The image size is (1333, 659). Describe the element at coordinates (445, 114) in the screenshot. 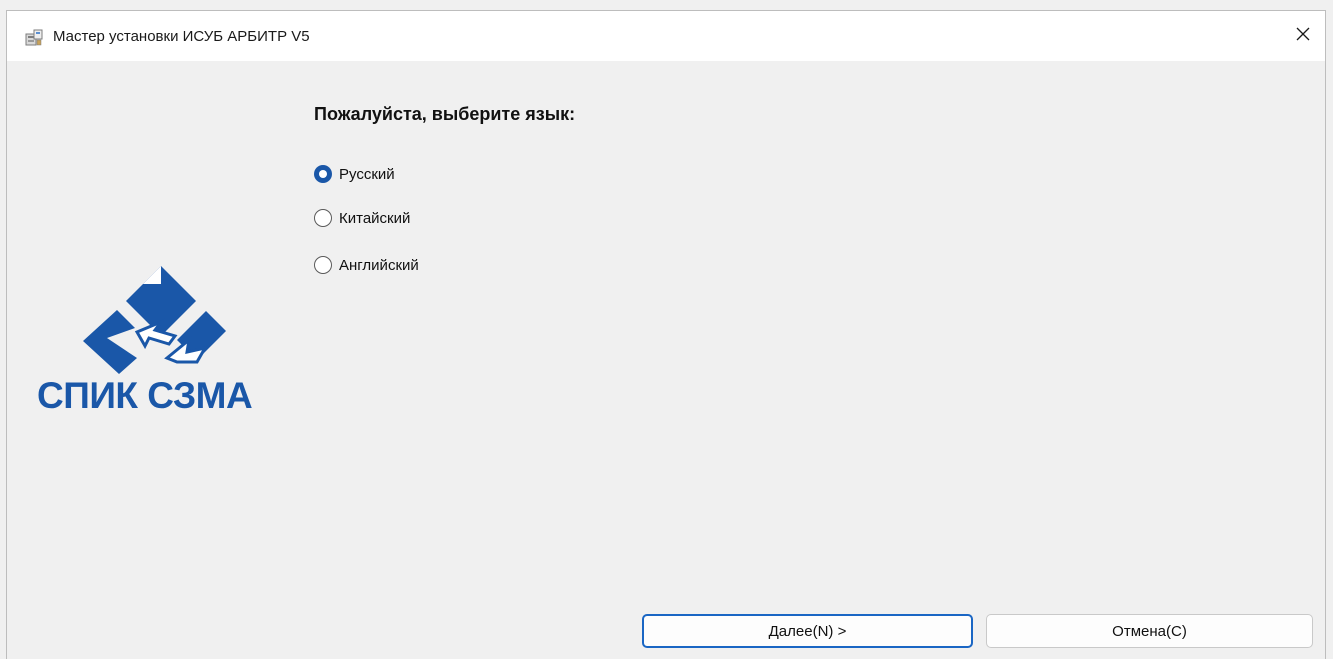

I see `language-prompt: Пожалуйста, выберите язык:` at that location.